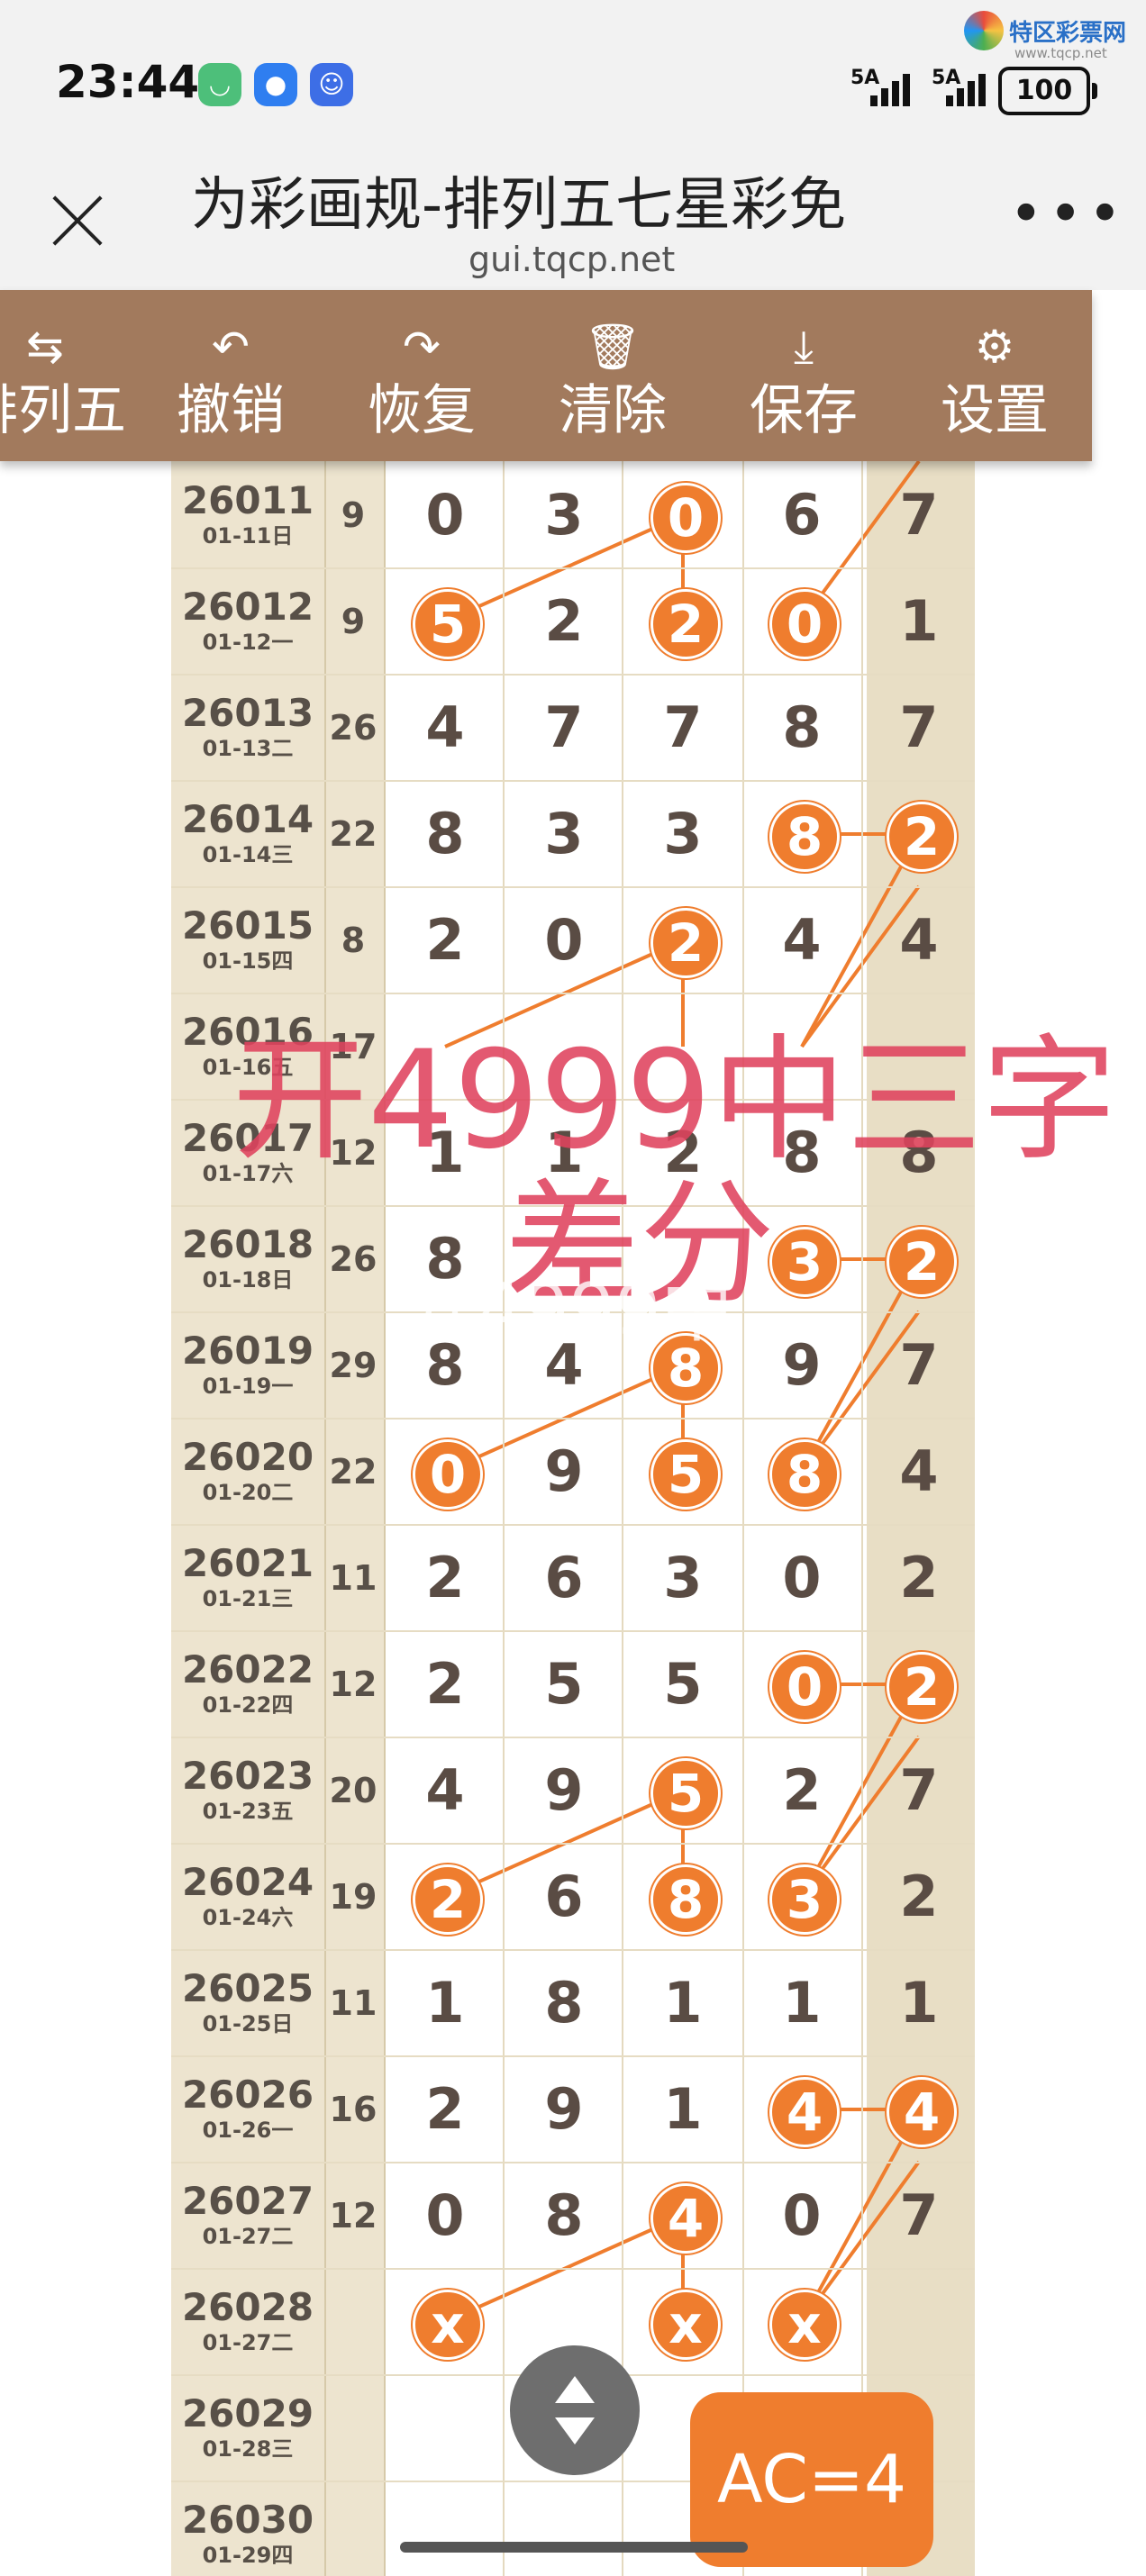 Image resolution: width=1146 pixels, height=2576 pixels. I want to click on gear-icon: ⚙, so click(994, 347).